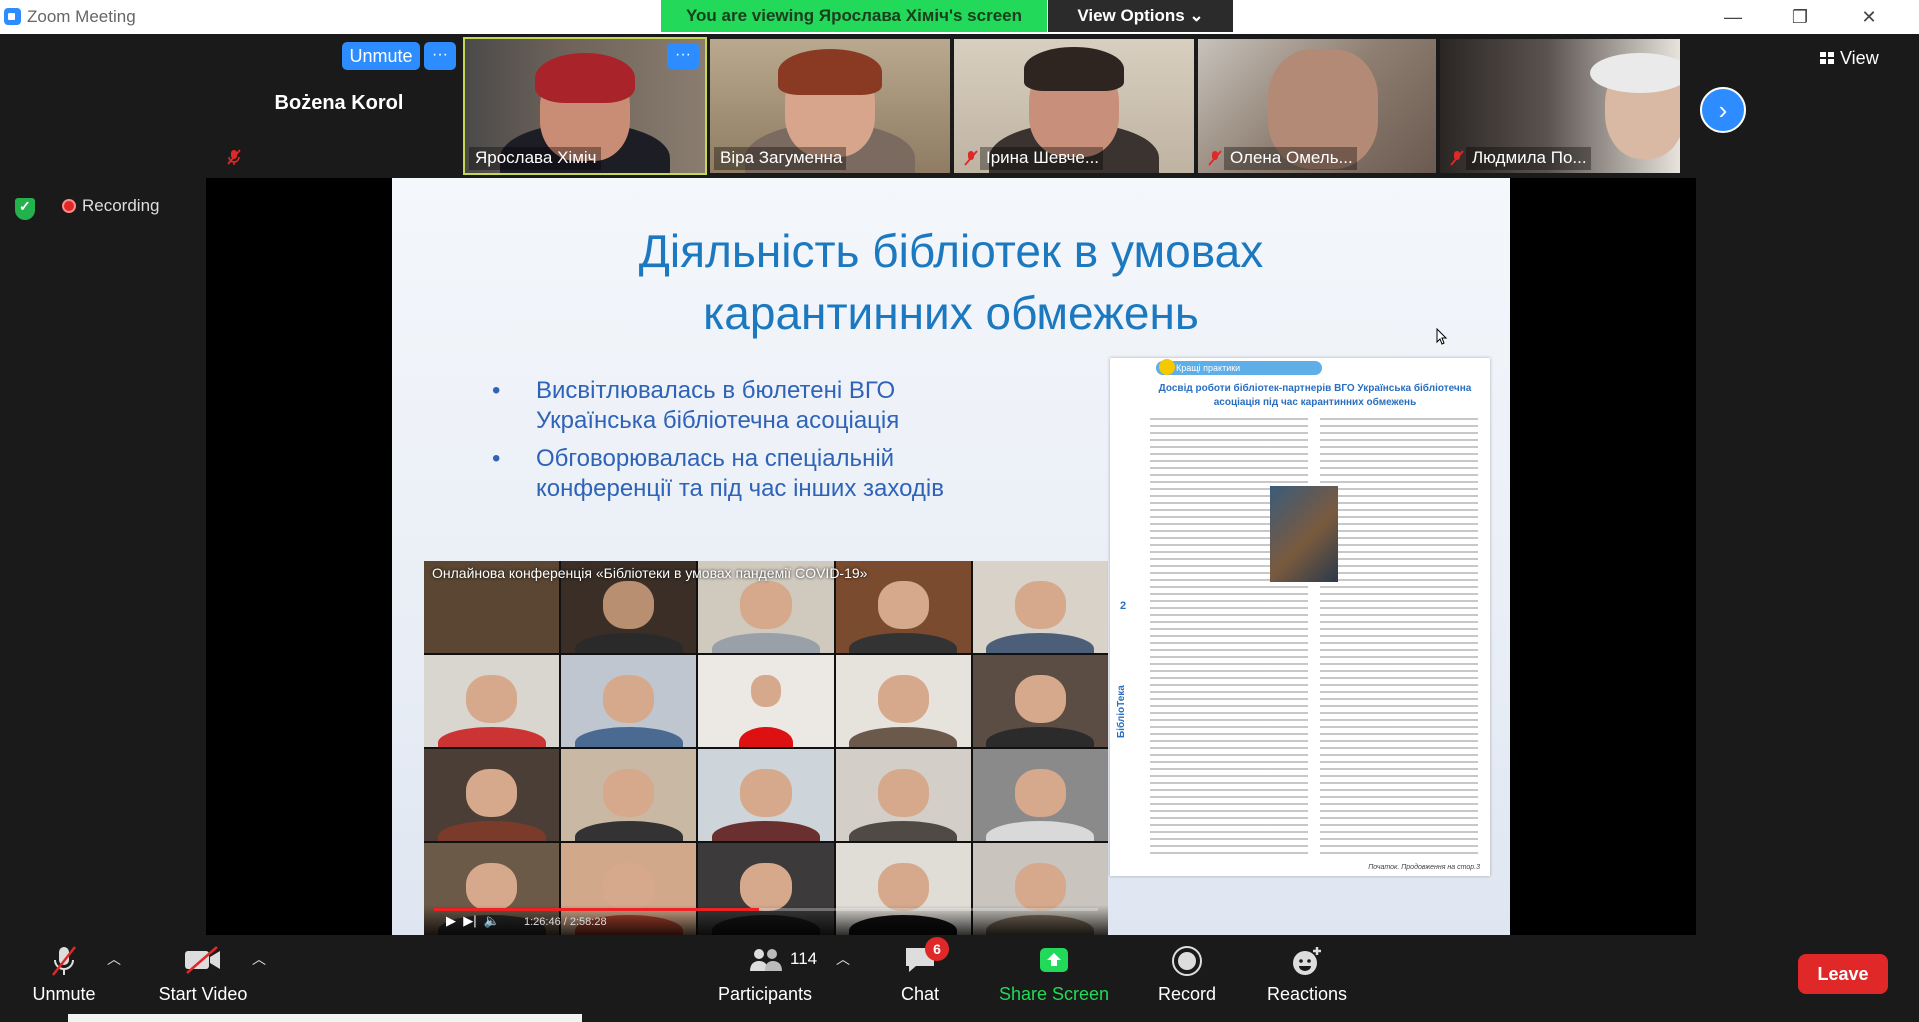 Image resolution: width=1919 pixels, height=1022 pixels. What do you see at coordinates (766, 909) in the screenshot?
I see `video-progress-bar` at bounding box center [766, 909].